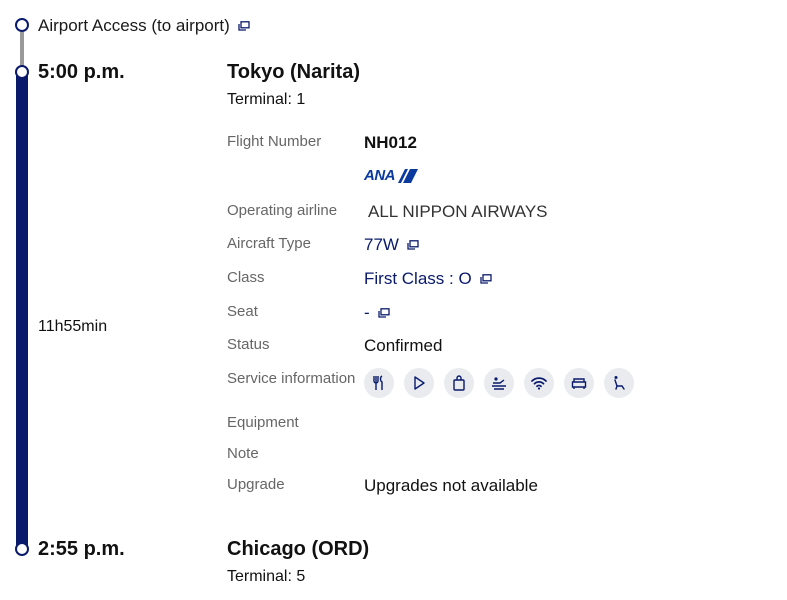 The height and width of the screenshot is (600, 787). What do you see at coordinates (266, 99) in the screenshot?
I see `departure-terminal: Terminal: 1` at bounding box center [266, 99].